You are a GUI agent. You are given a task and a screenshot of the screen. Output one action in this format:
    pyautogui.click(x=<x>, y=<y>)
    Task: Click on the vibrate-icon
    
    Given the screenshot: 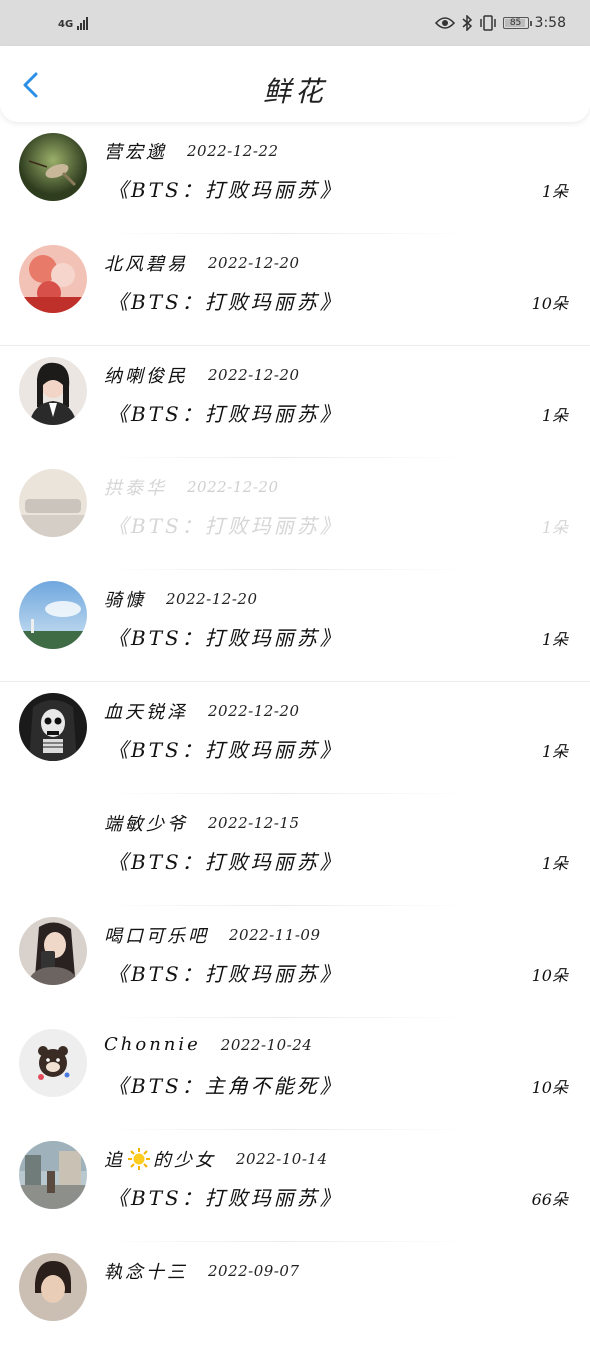 What is the action you would take?
    pyautogui.click(x=487, y=23)
    